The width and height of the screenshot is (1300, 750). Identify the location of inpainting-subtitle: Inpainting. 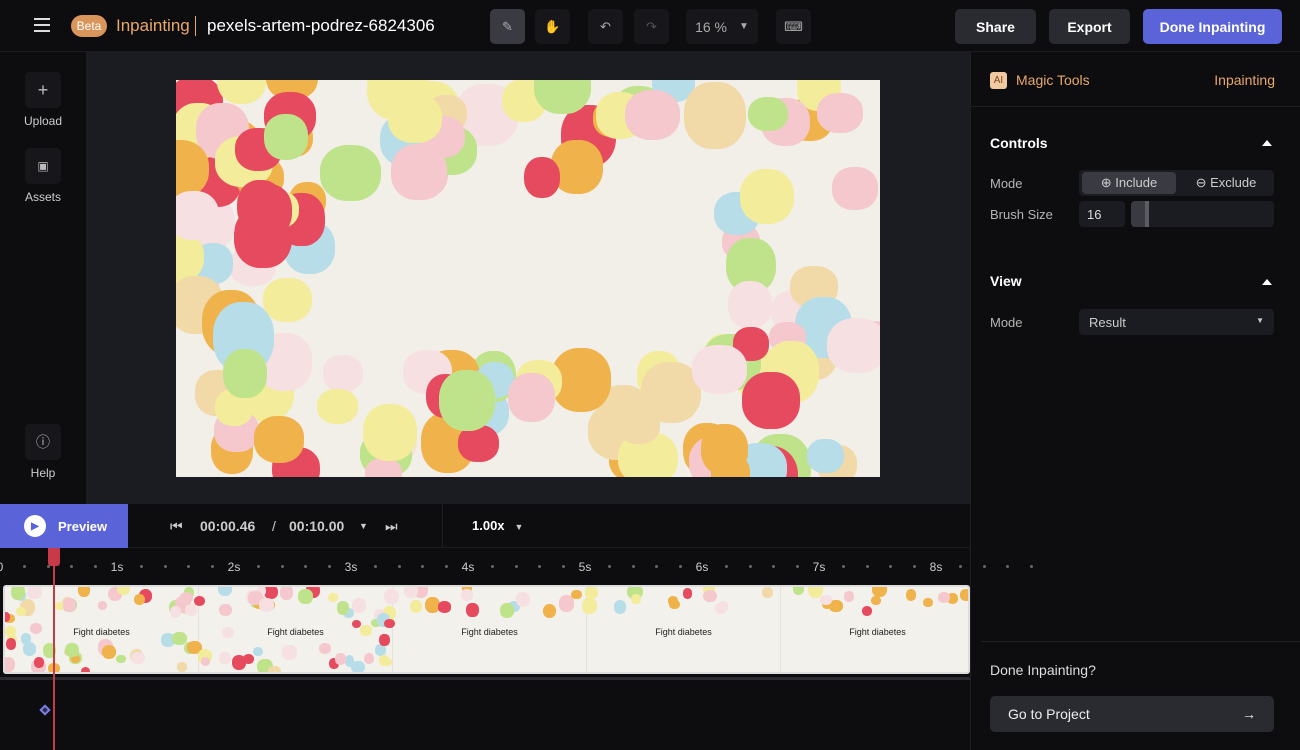
(1244, 80).